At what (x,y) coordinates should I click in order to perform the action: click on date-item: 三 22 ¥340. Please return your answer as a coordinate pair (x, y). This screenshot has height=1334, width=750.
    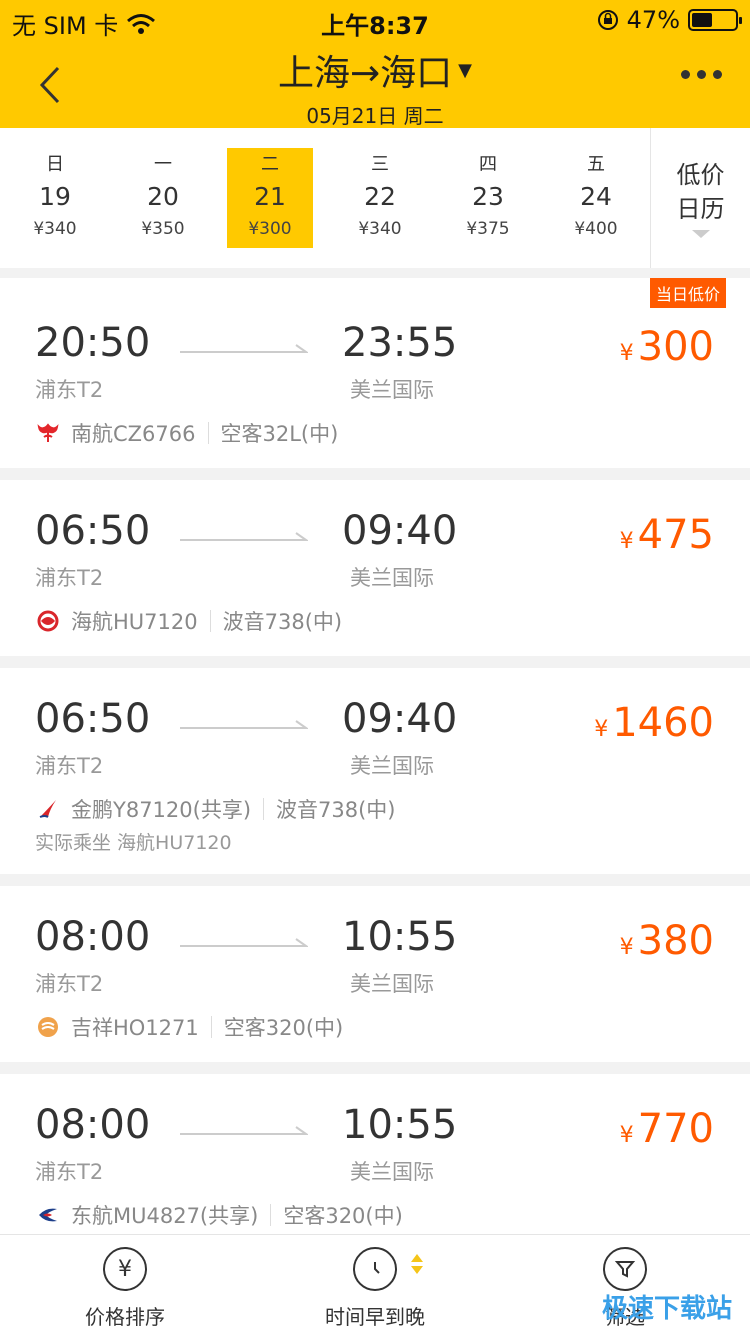
    Looking at the image, I should click on (380, 198).